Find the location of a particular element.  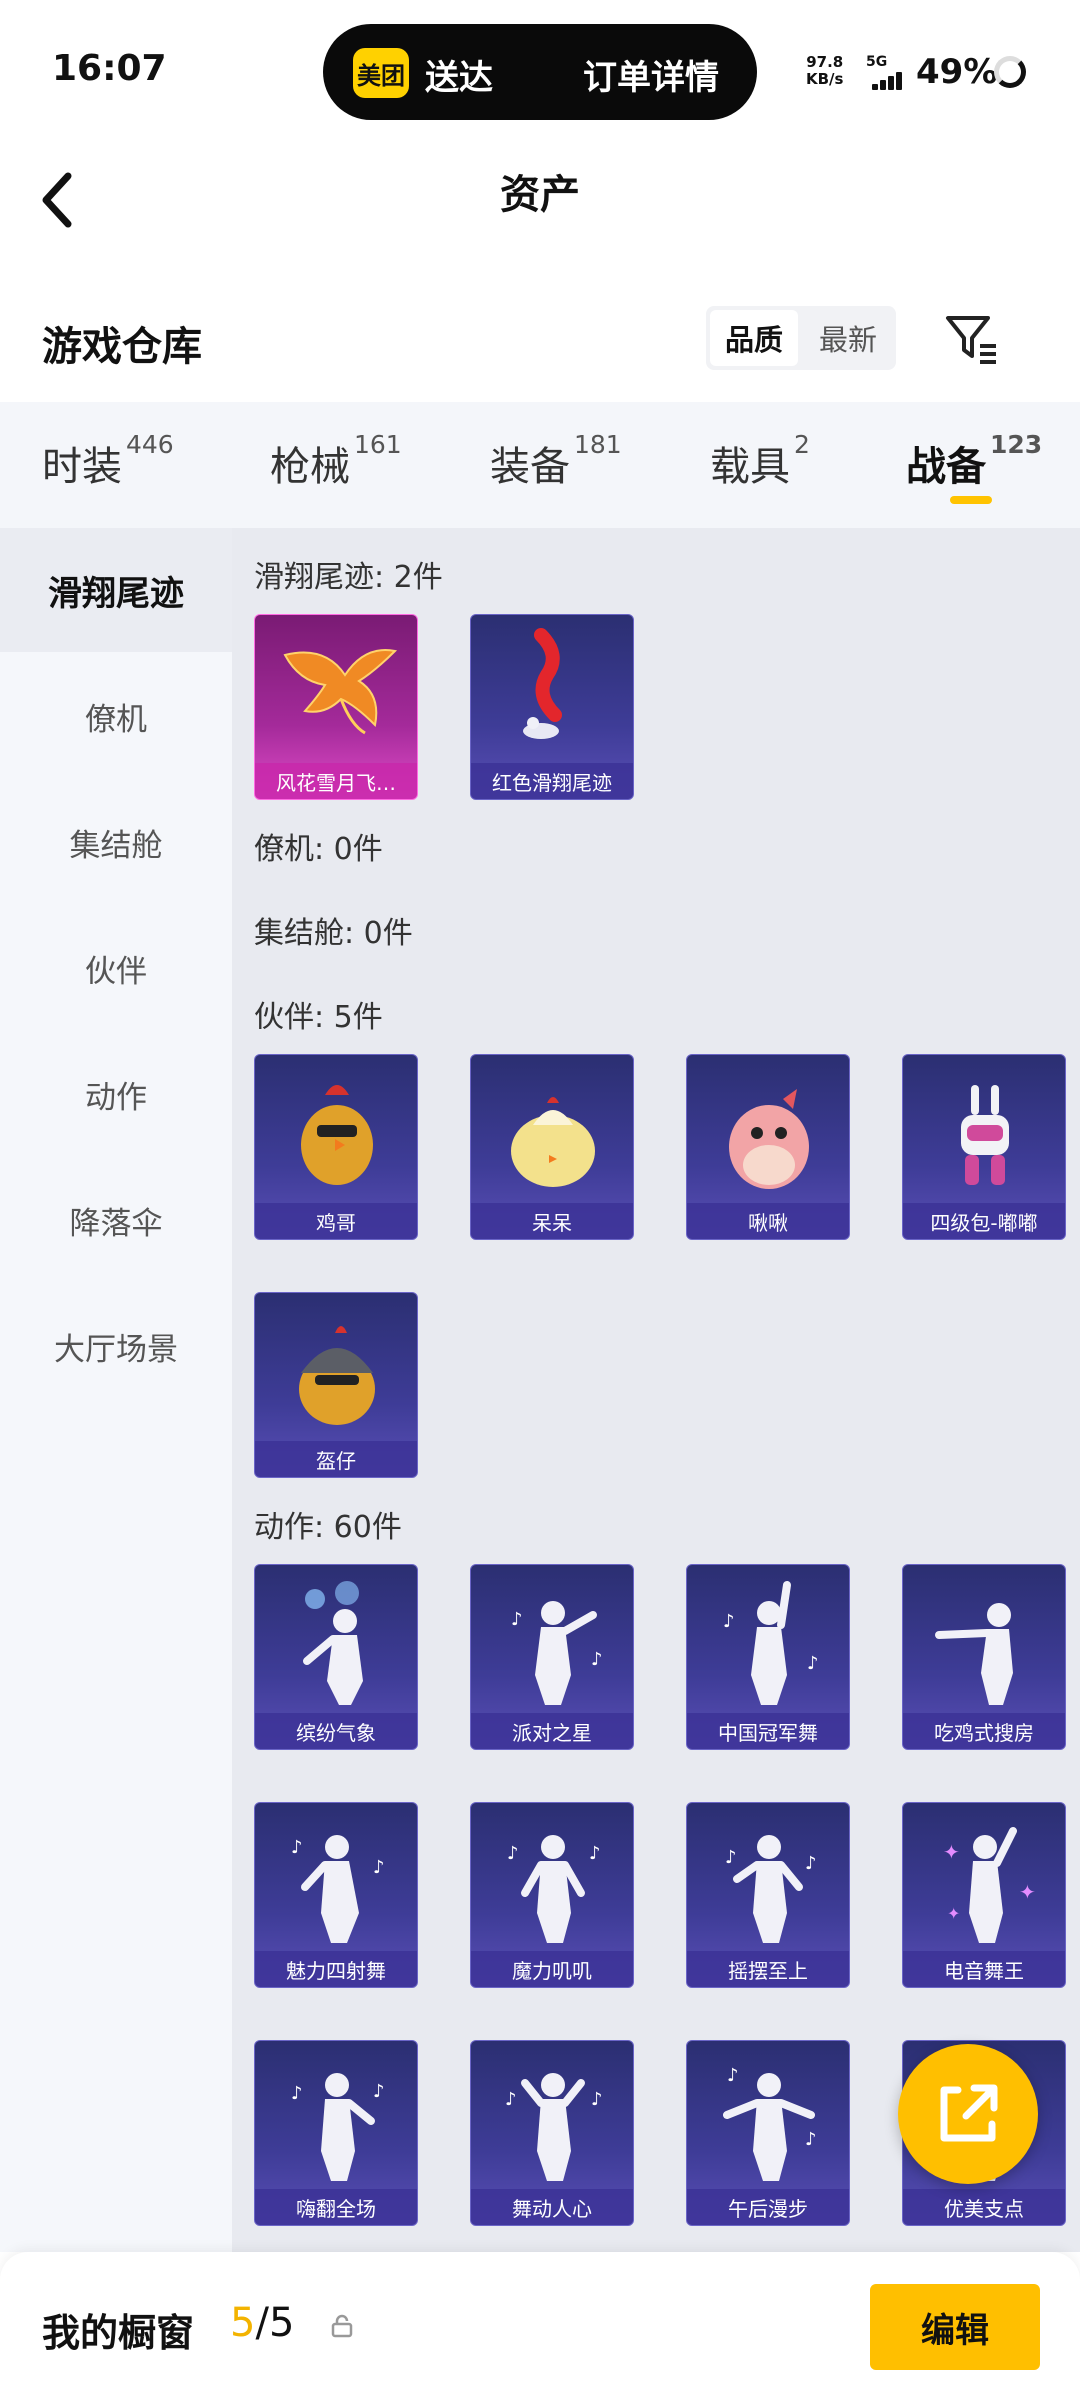

status-bar: 16:07 美团 送达 订单详情 97.8 KB/s 5G 49% is located at coordinates (540, 70).